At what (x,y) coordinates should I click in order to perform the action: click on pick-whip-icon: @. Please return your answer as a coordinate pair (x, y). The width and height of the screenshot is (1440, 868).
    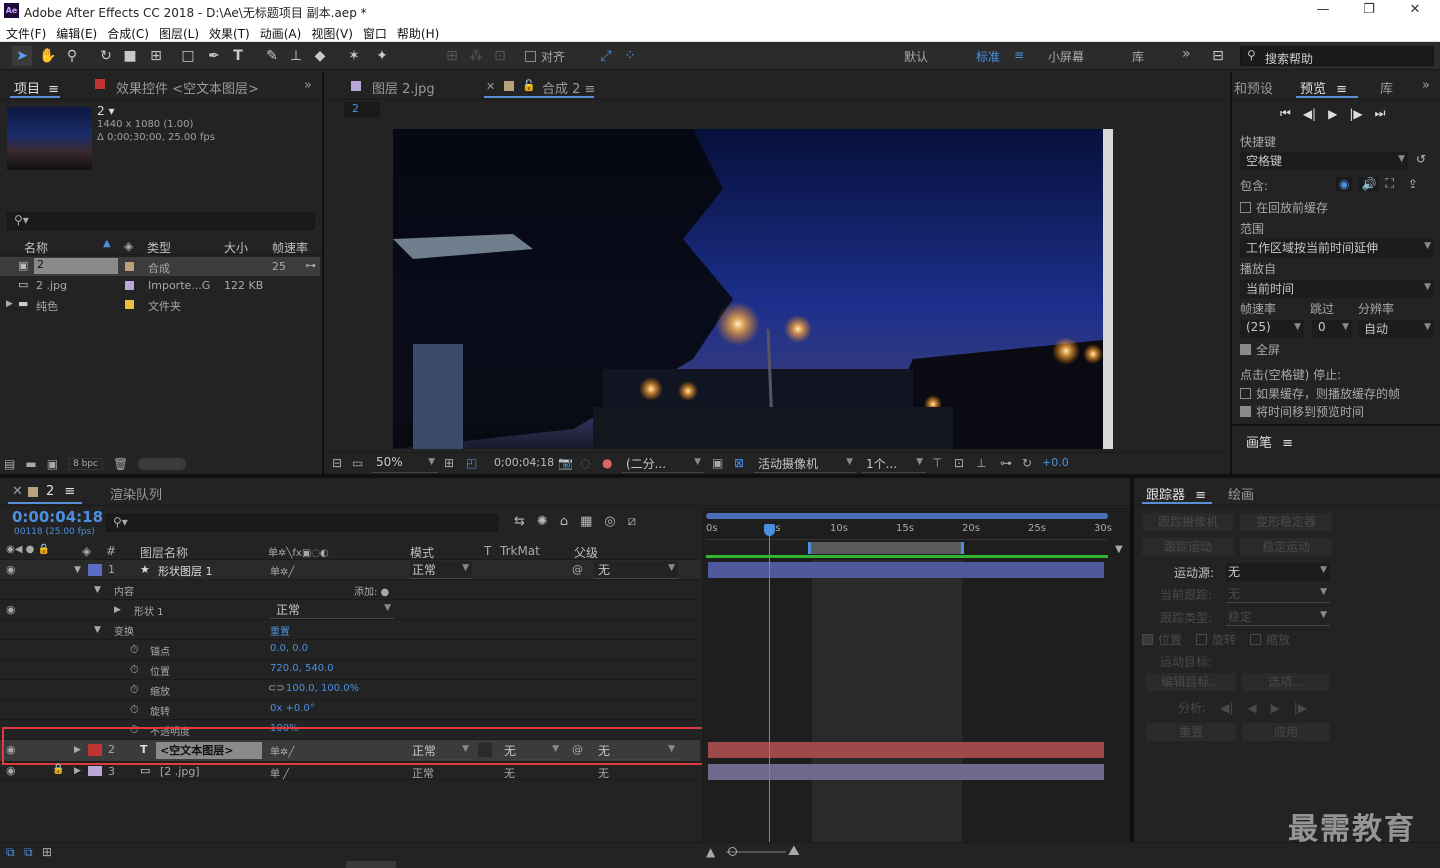
    Looking at the image, I should click on (577, 569).